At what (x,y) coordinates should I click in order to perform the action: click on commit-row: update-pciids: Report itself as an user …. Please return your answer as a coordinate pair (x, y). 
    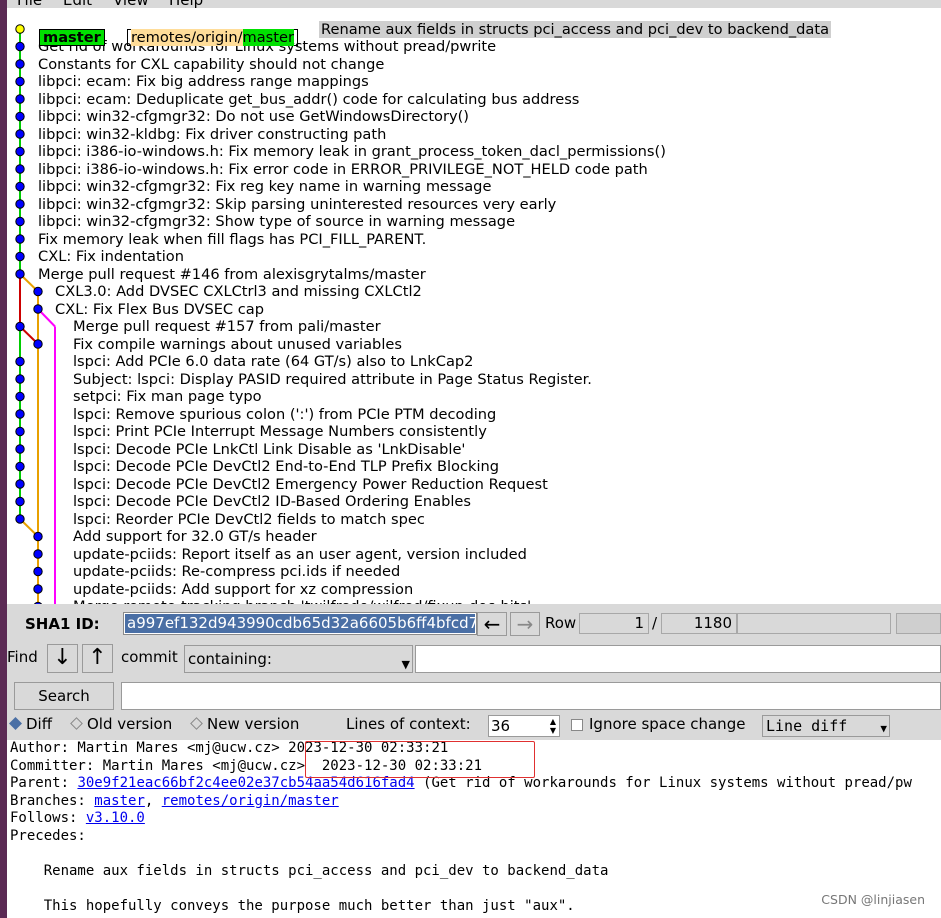
    Looking at the image, I should click on (300, 555).